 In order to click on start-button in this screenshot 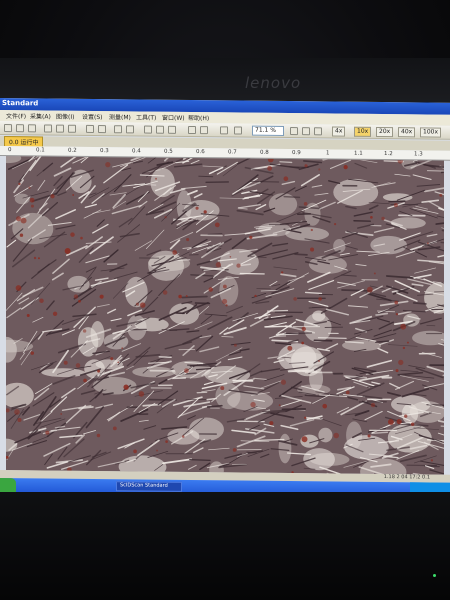, I will do `click(8, 485)`.